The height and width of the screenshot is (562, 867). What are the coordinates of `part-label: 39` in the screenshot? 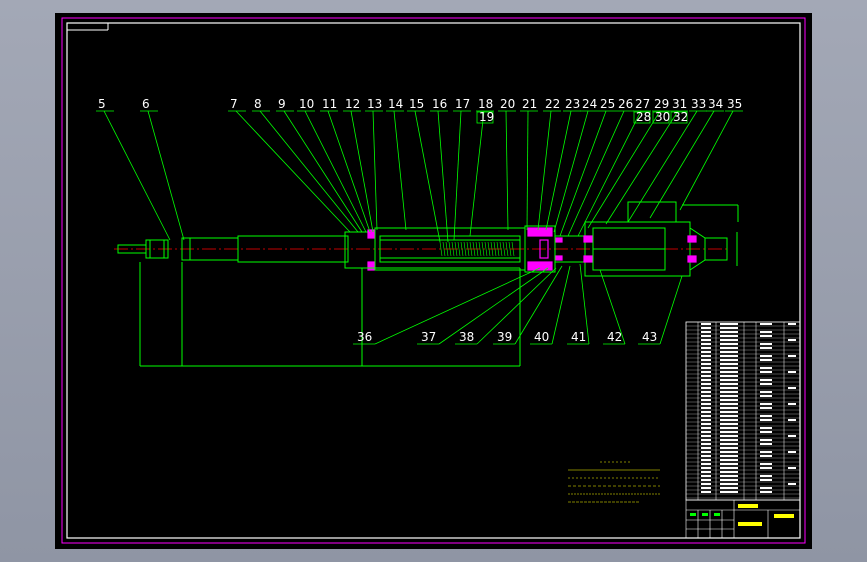 It's located at (504, 337).